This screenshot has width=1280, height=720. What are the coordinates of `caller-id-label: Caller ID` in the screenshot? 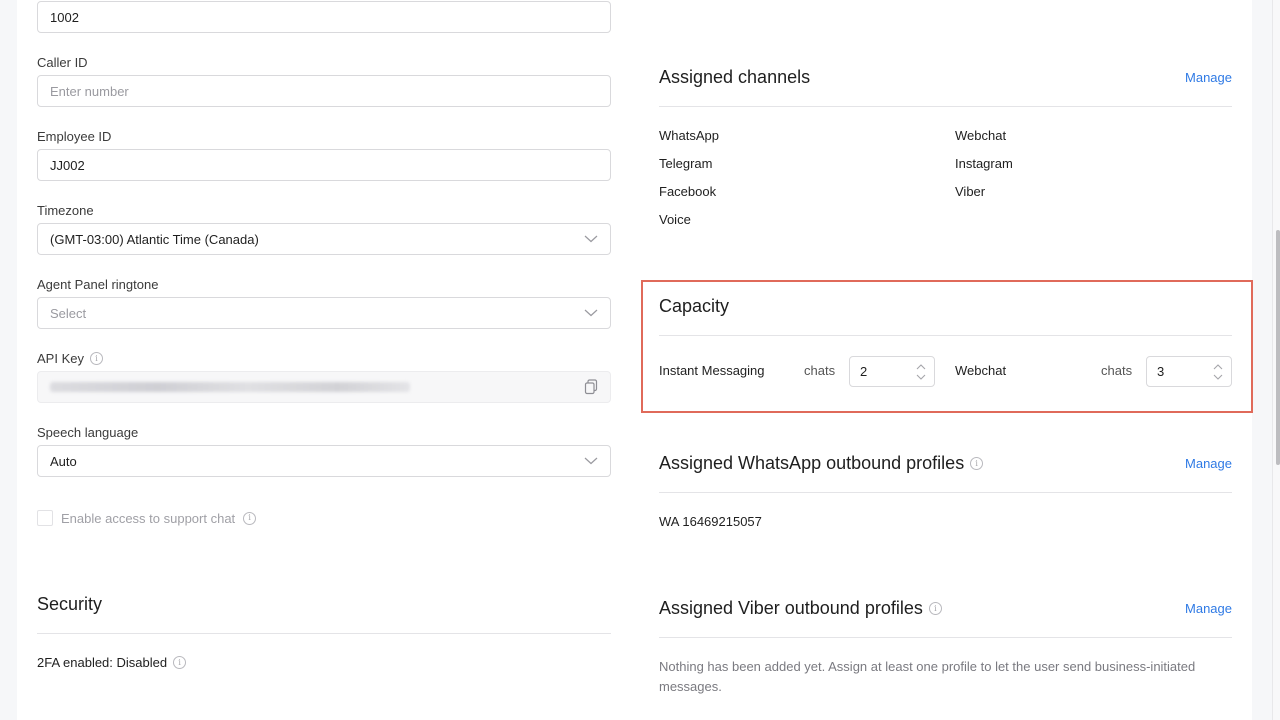 It's located at (62, 62).